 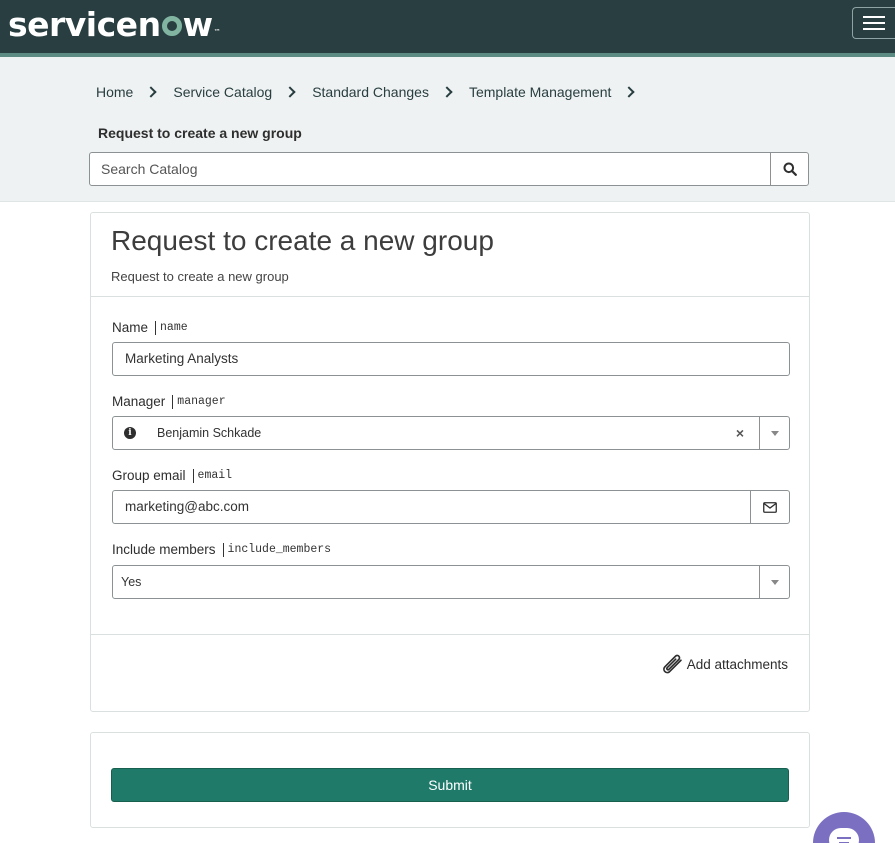 What do you see at coordinates (200, 276) in the screenshot?
I see `form-subtitle: Request to create a new group` at bounding box center [200, 276].